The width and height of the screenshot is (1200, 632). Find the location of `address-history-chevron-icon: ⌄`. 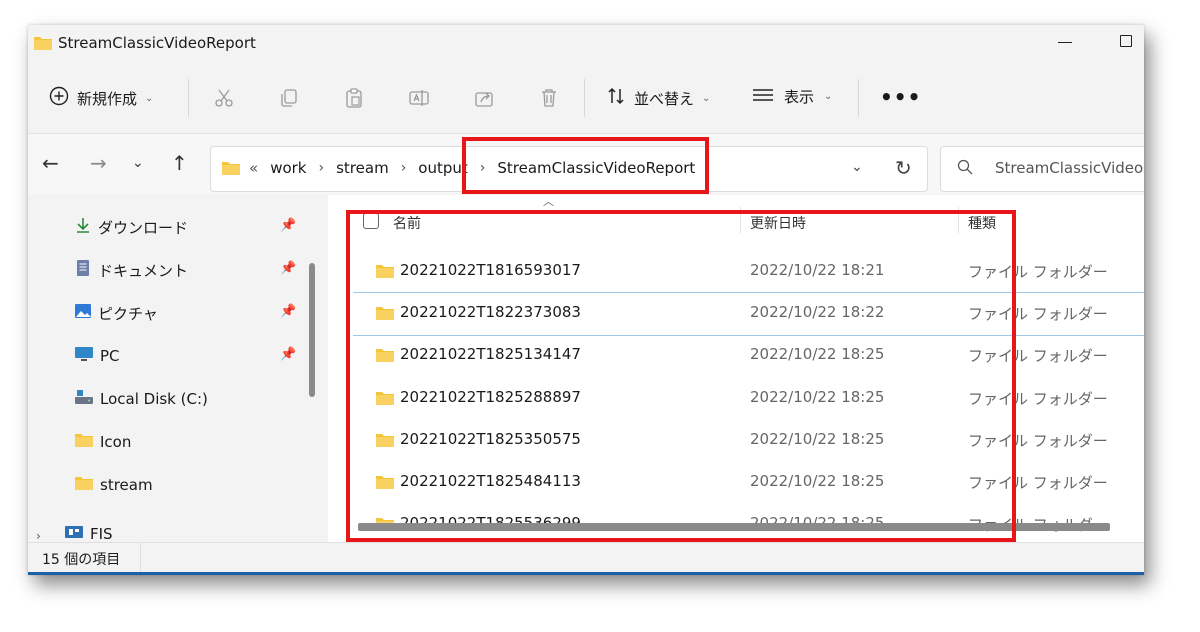

address-history-chevron-icon: ⌄ is located at coordinates (857, 167).